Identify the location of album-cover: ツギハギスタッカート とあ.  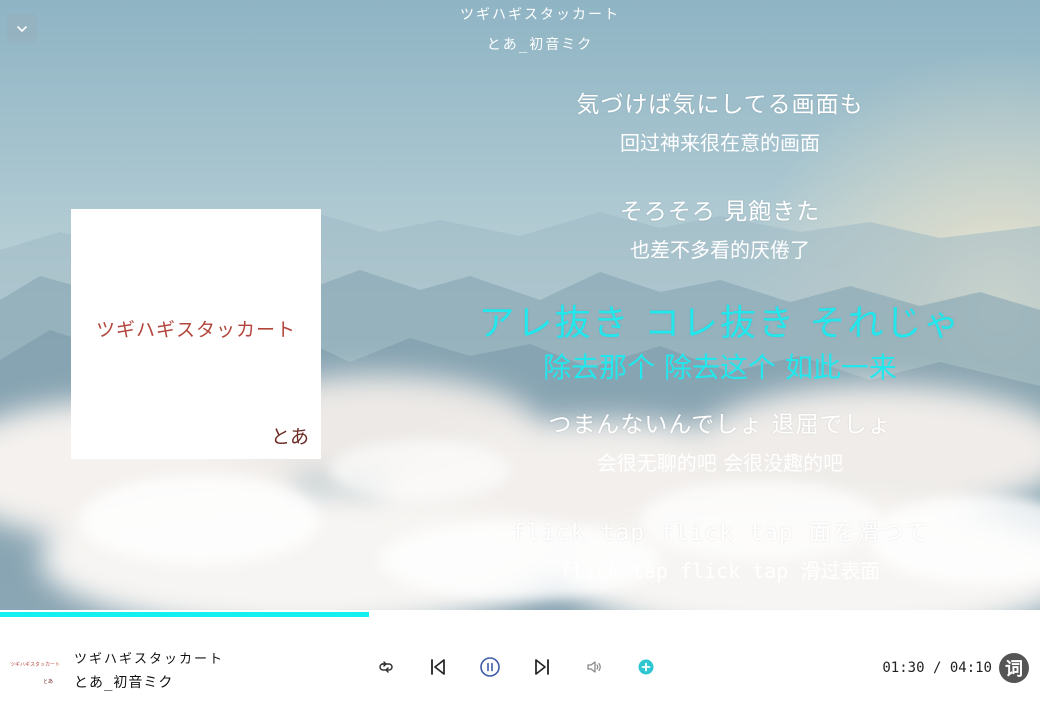
(196, 334).